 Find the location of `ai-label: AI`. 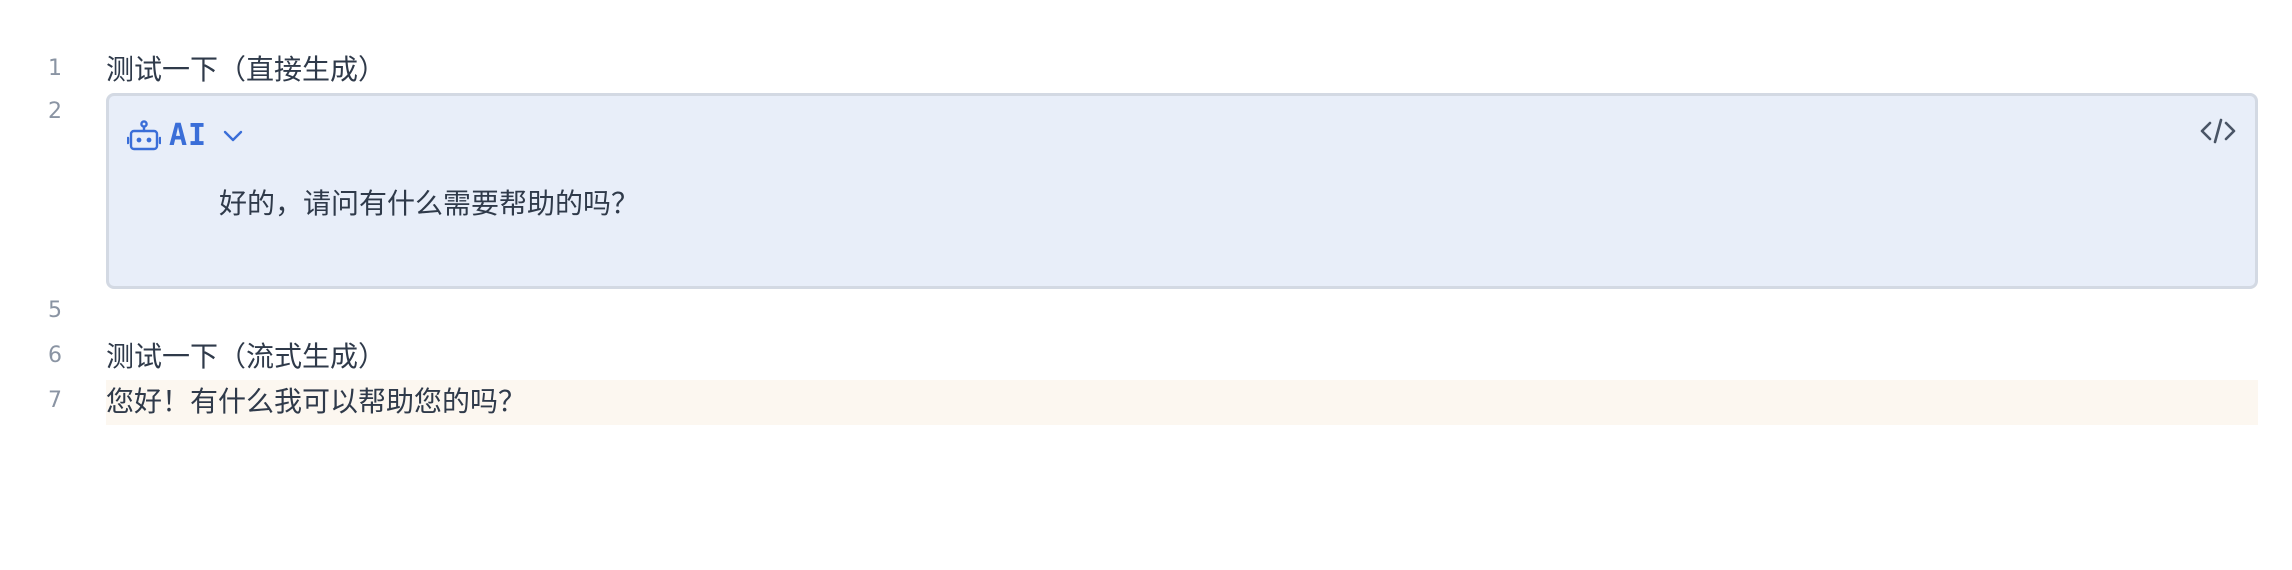

ai-label: AI is located at coordinates (188, 135).